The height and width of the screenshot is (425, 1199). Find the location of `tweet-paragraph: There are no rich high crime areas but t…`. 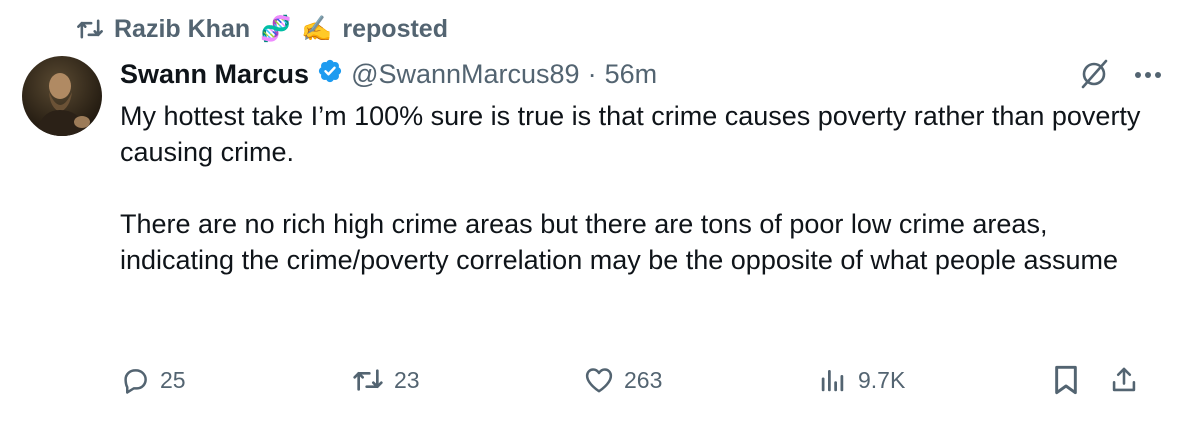

tweet-paragraph: There are no rich high crime areas but t… is located at coordinates (619, 242).